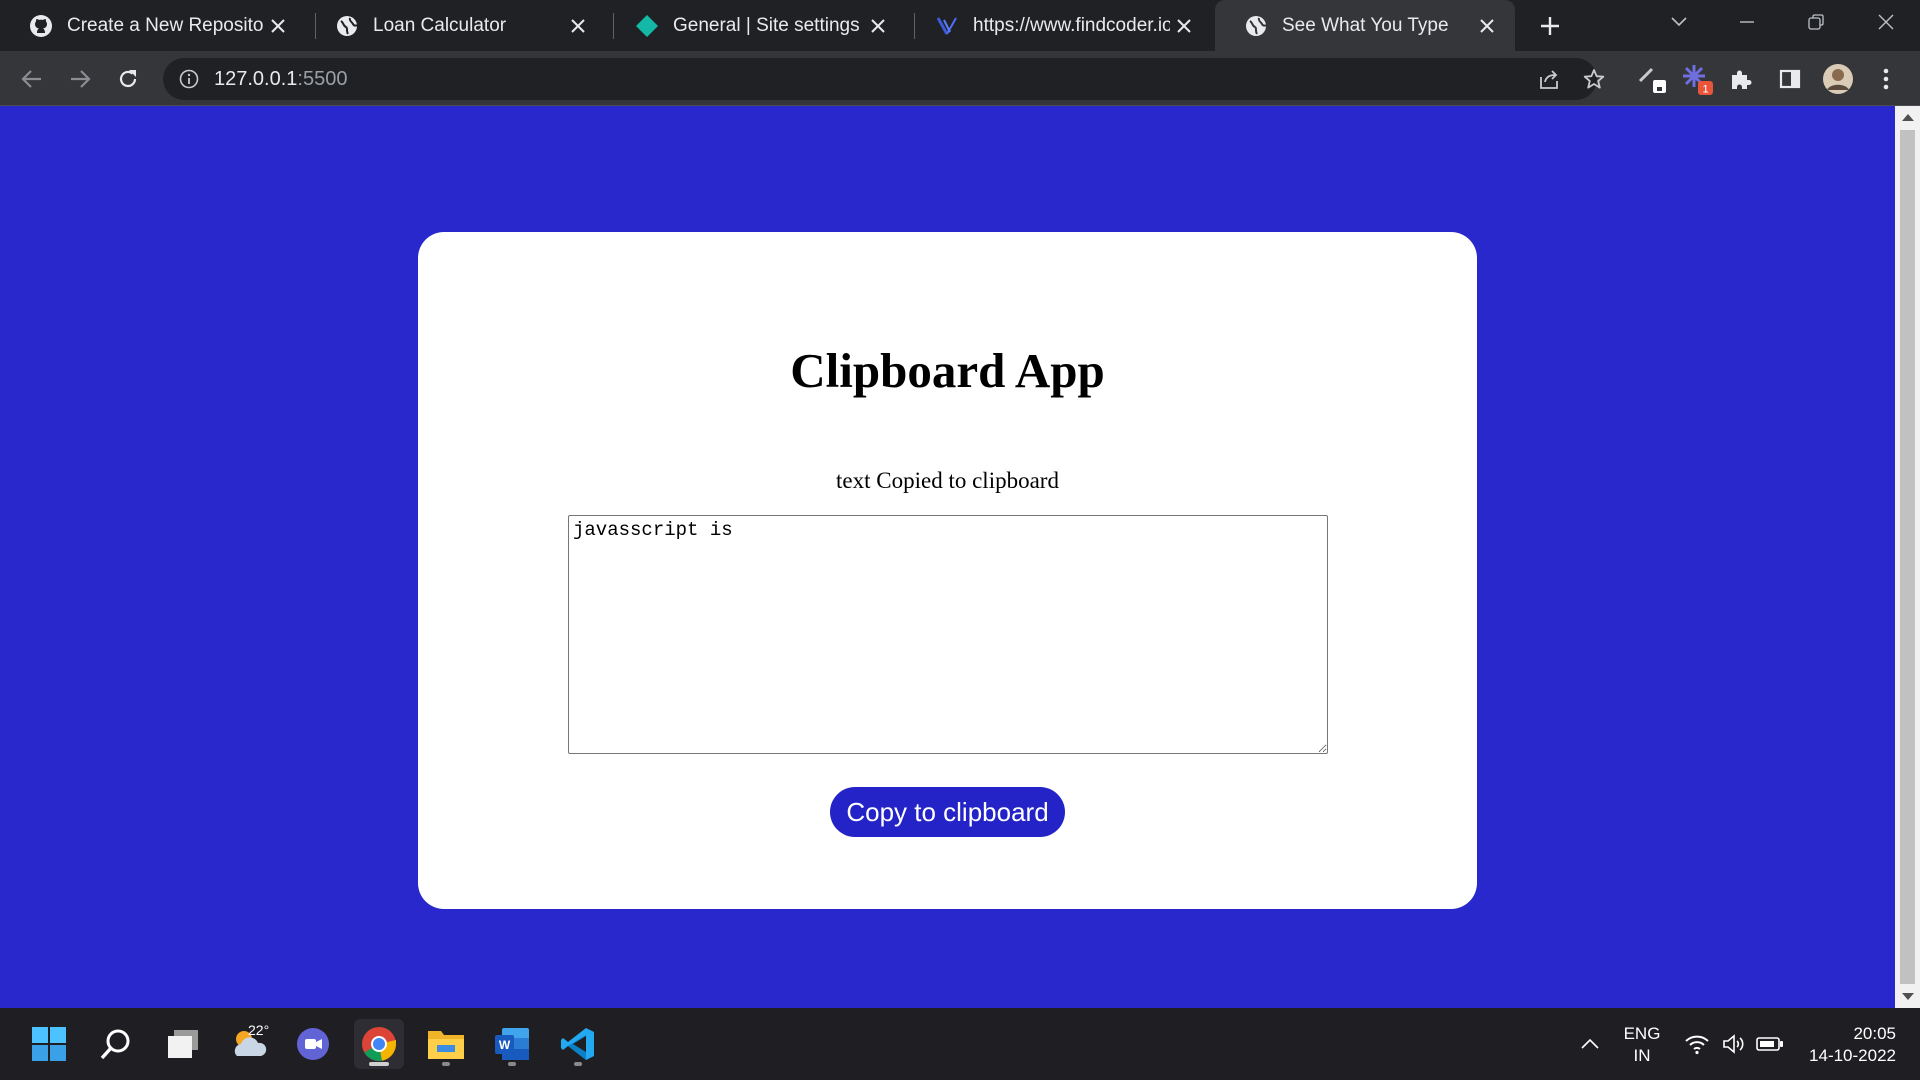  Describe the element at coordinates (1642, 1045) in the screenshot. I see `input-language: ENG IN` at that location.